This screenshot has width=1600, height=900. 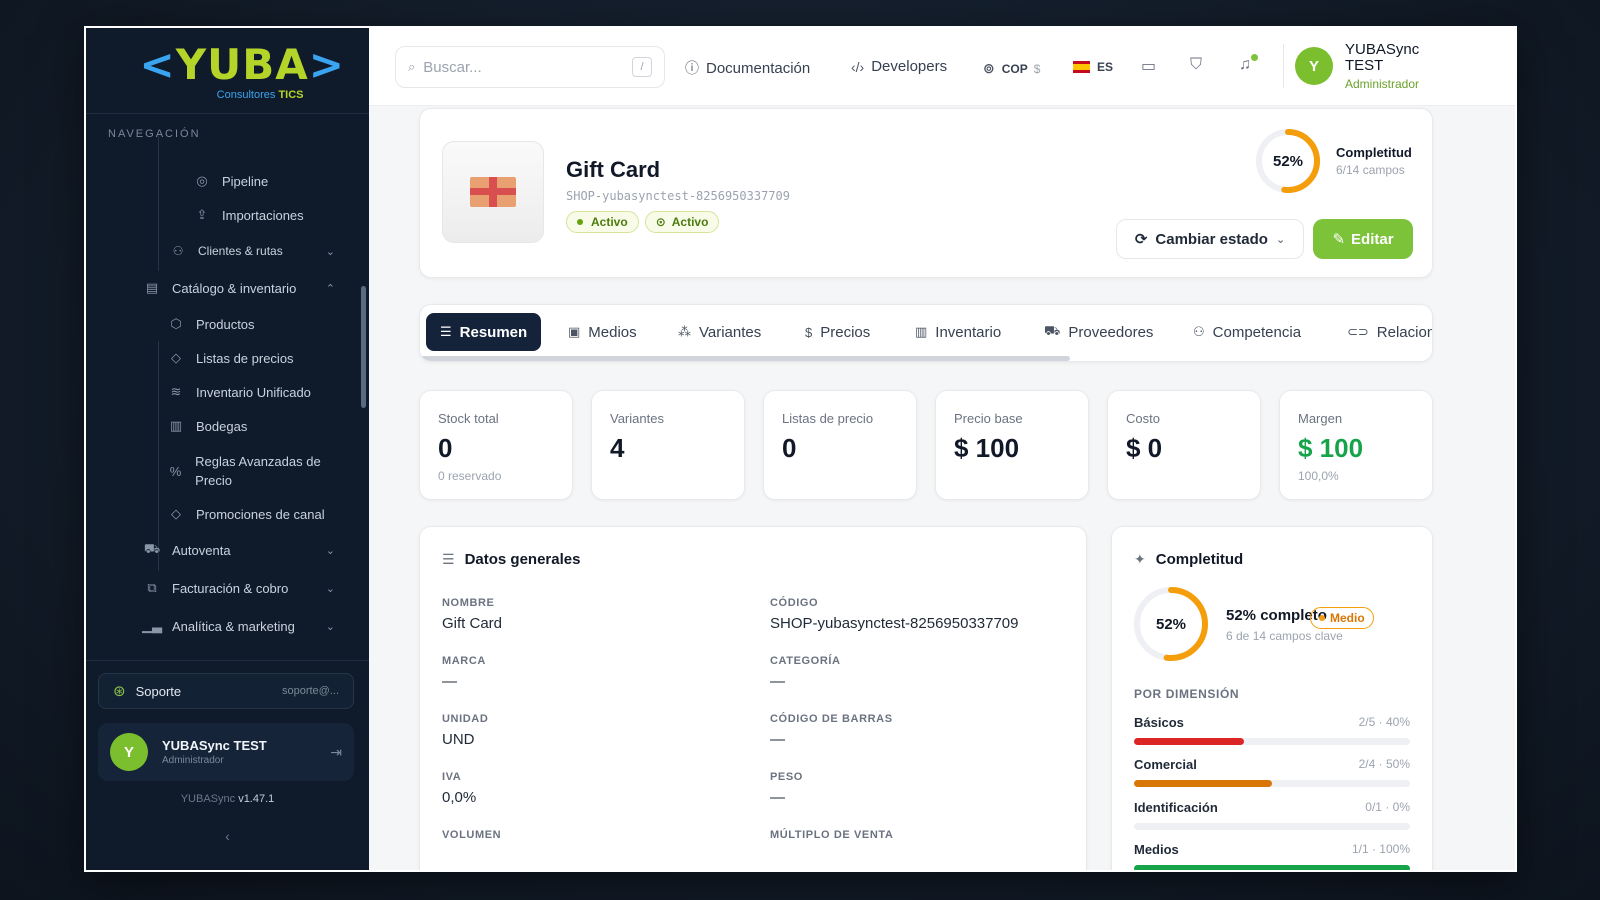 What do you see at coordinates (530, 67) in the screenshot?
I see `search-input: ⌕ Buscar... /` at bounding box center [530, 67].